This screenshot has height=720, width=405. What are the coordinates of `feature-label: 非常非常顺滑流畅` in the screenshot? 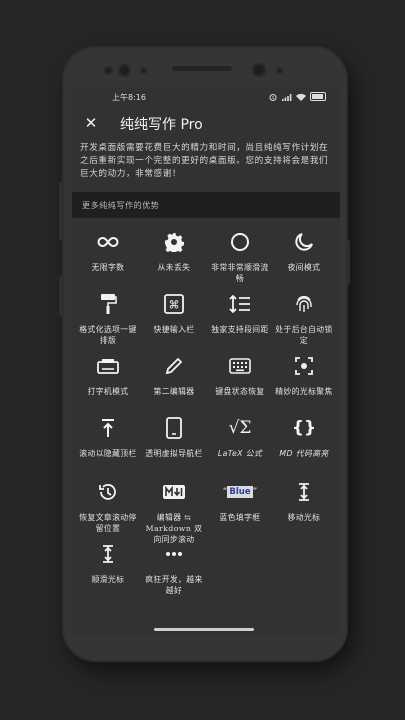 It's located at (240, 273).